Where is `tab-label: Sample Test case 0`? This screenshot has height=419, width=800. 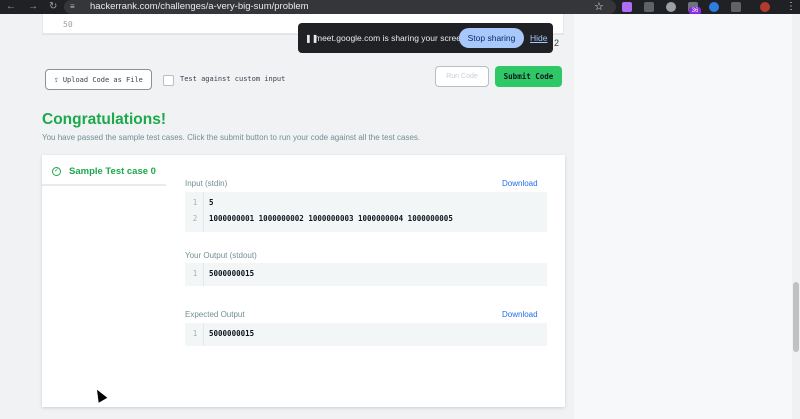 tab-label: Sample Test case 0 is located at coordinates (112, 171).